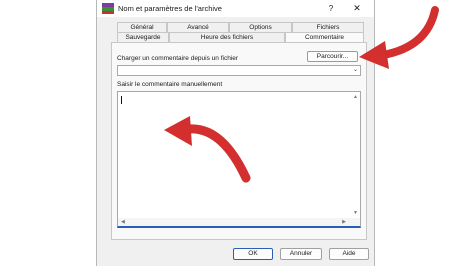 The width and height of the screenshot is (474, 266). Describe the element at coordinates (227, 37) in the screenshot. I see `tab-heure-des-fichiers: Heure des fichiers` at that location.